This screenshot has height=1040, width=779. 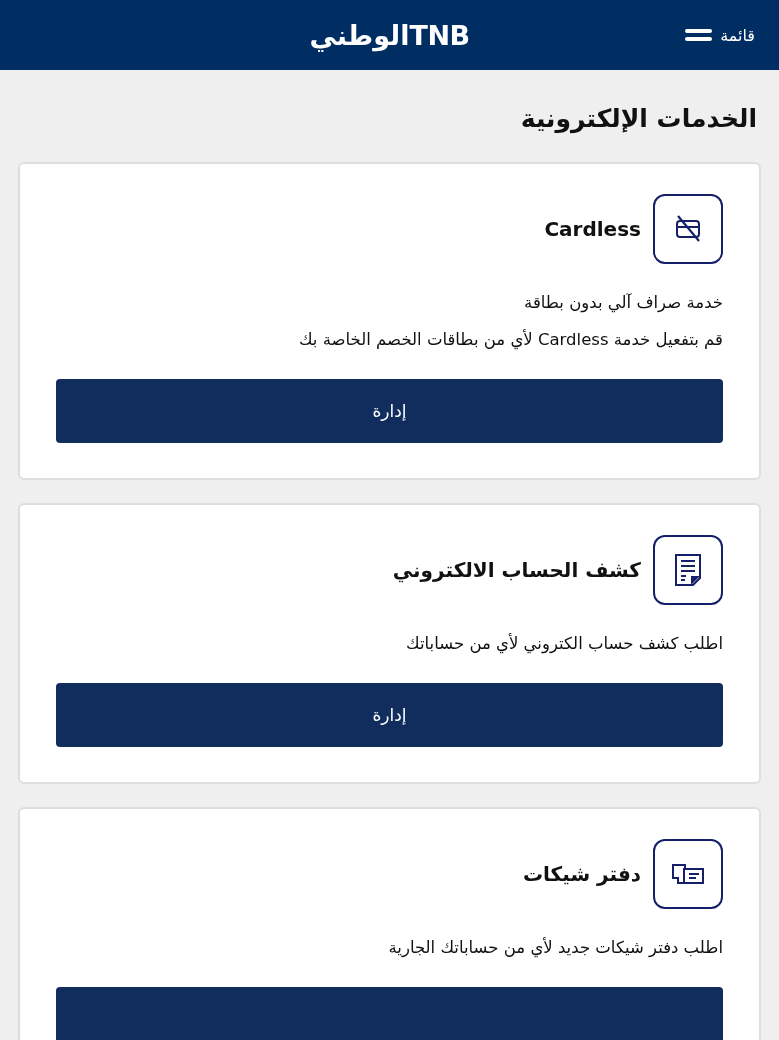 I want to click on logo-text: الوطني, so click(x=359, y=35).